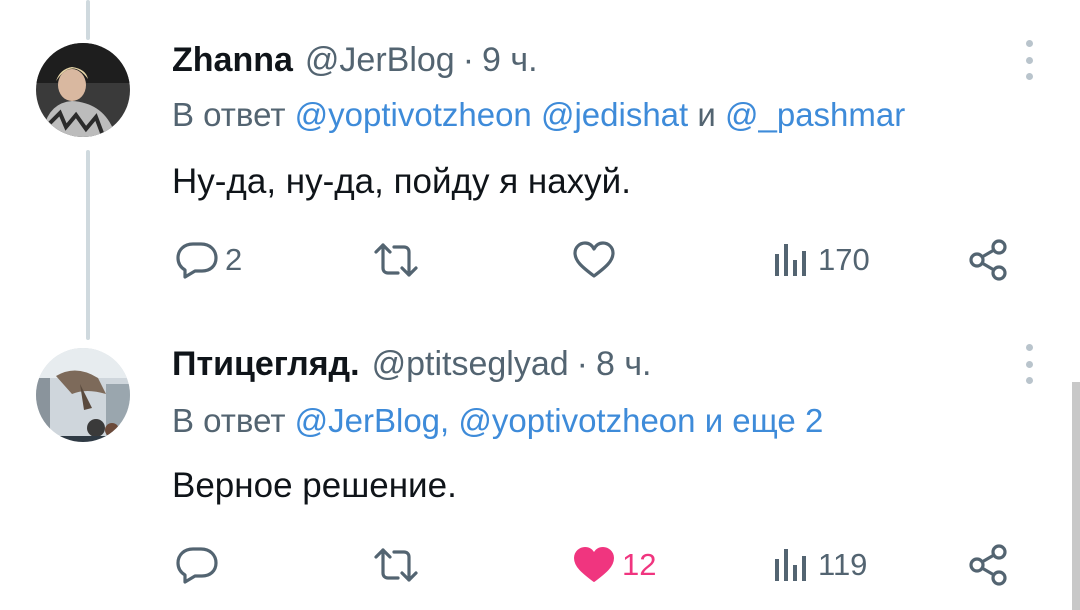 This screenshot has height=610, width=1080. Describe the element at coordinates (540, 260) in the screenshot. I see `action-bar: 2 170` at that location.